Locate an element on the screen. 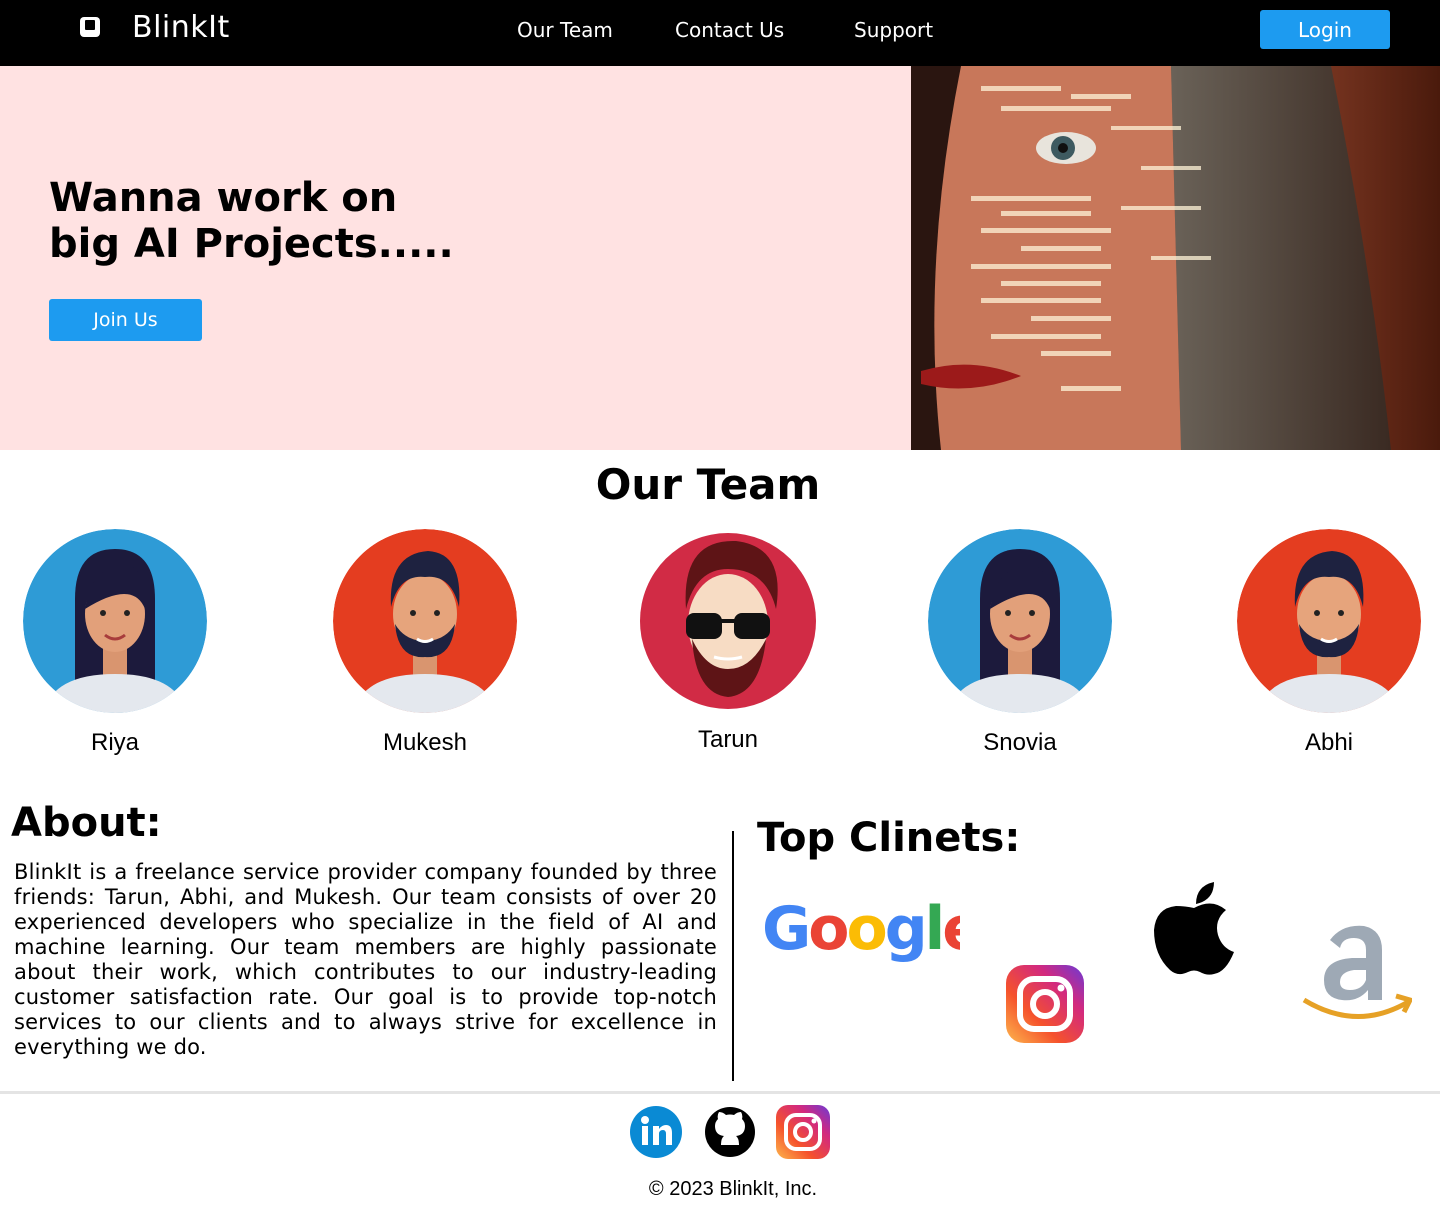 Image resolution: width=1440 pixels, height=1224 pixels. clients-title: Top Clinets: is located at coordinates (889, 838).